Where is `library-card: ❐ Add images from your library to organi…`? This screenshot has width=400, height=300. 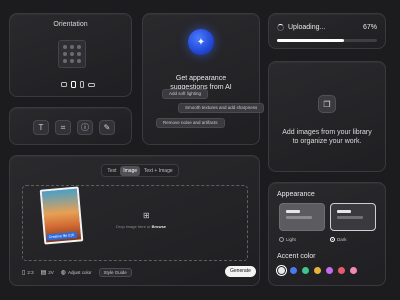
library-card: ❐ Add images from your library to organi… is located at coordinates (327, 116).